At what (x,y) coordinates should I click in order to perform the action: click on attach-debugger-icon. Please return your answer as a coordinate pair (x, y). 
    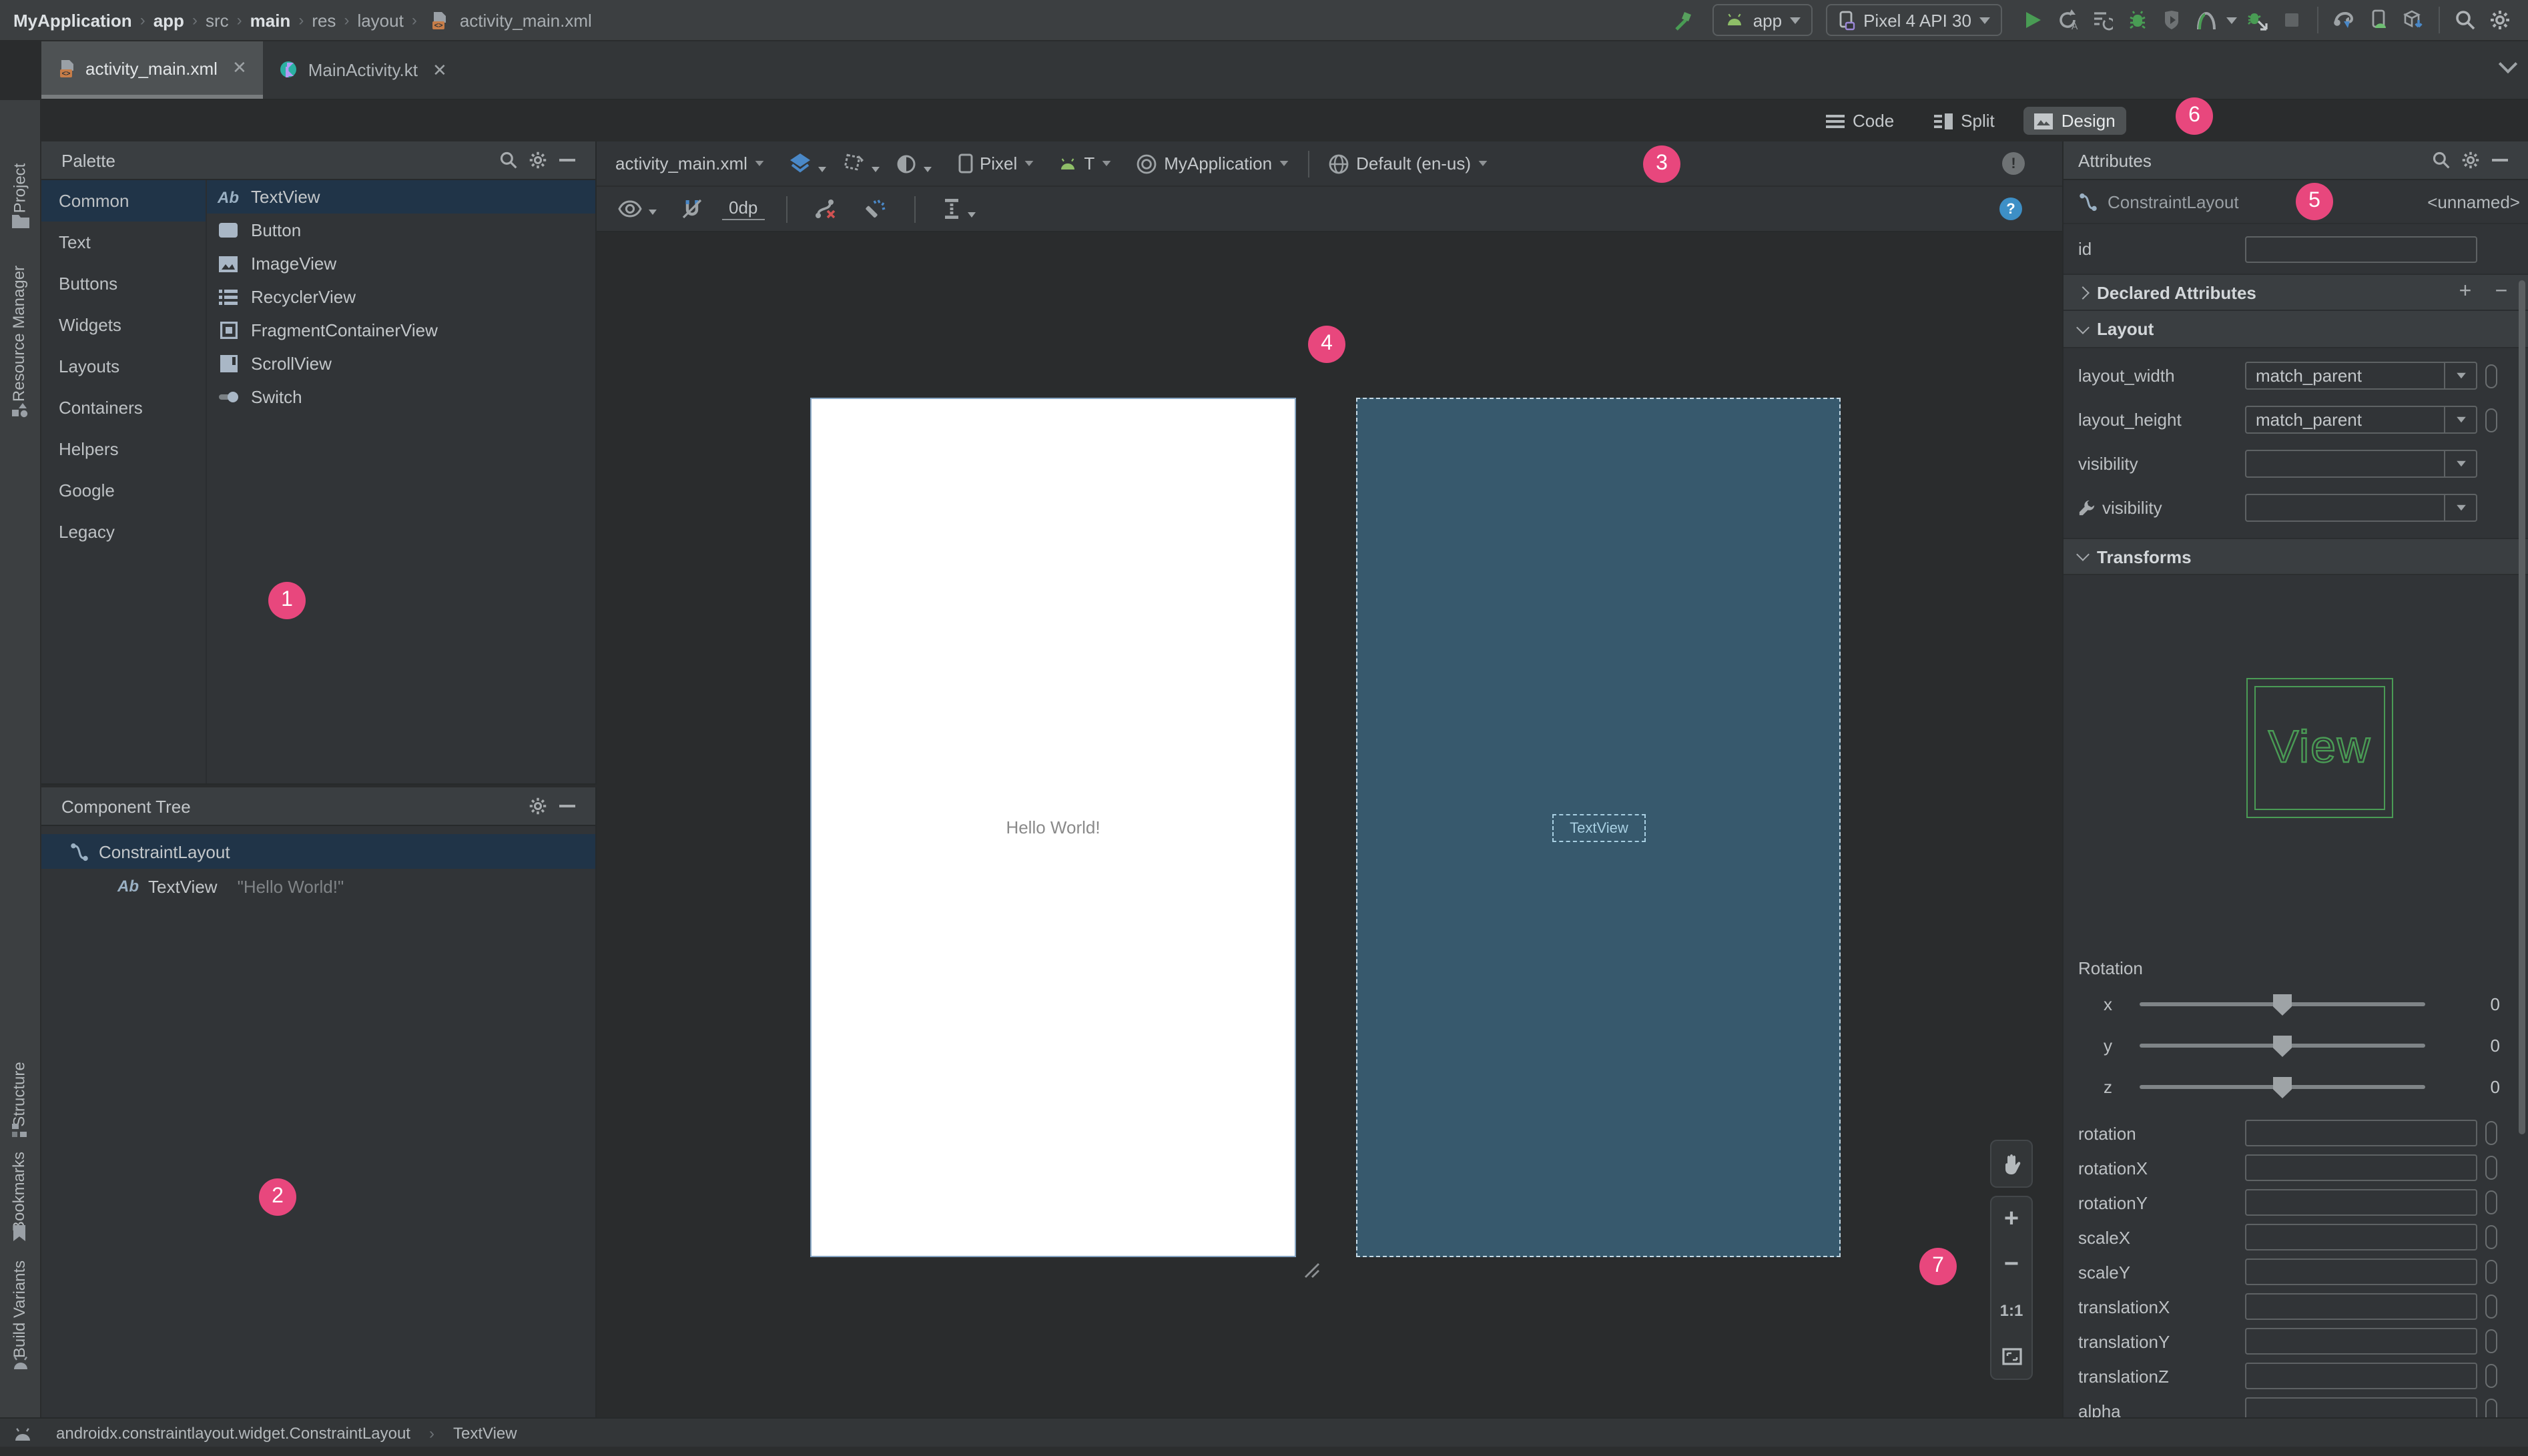
    Looking at the image, I should click on (2257, 20).